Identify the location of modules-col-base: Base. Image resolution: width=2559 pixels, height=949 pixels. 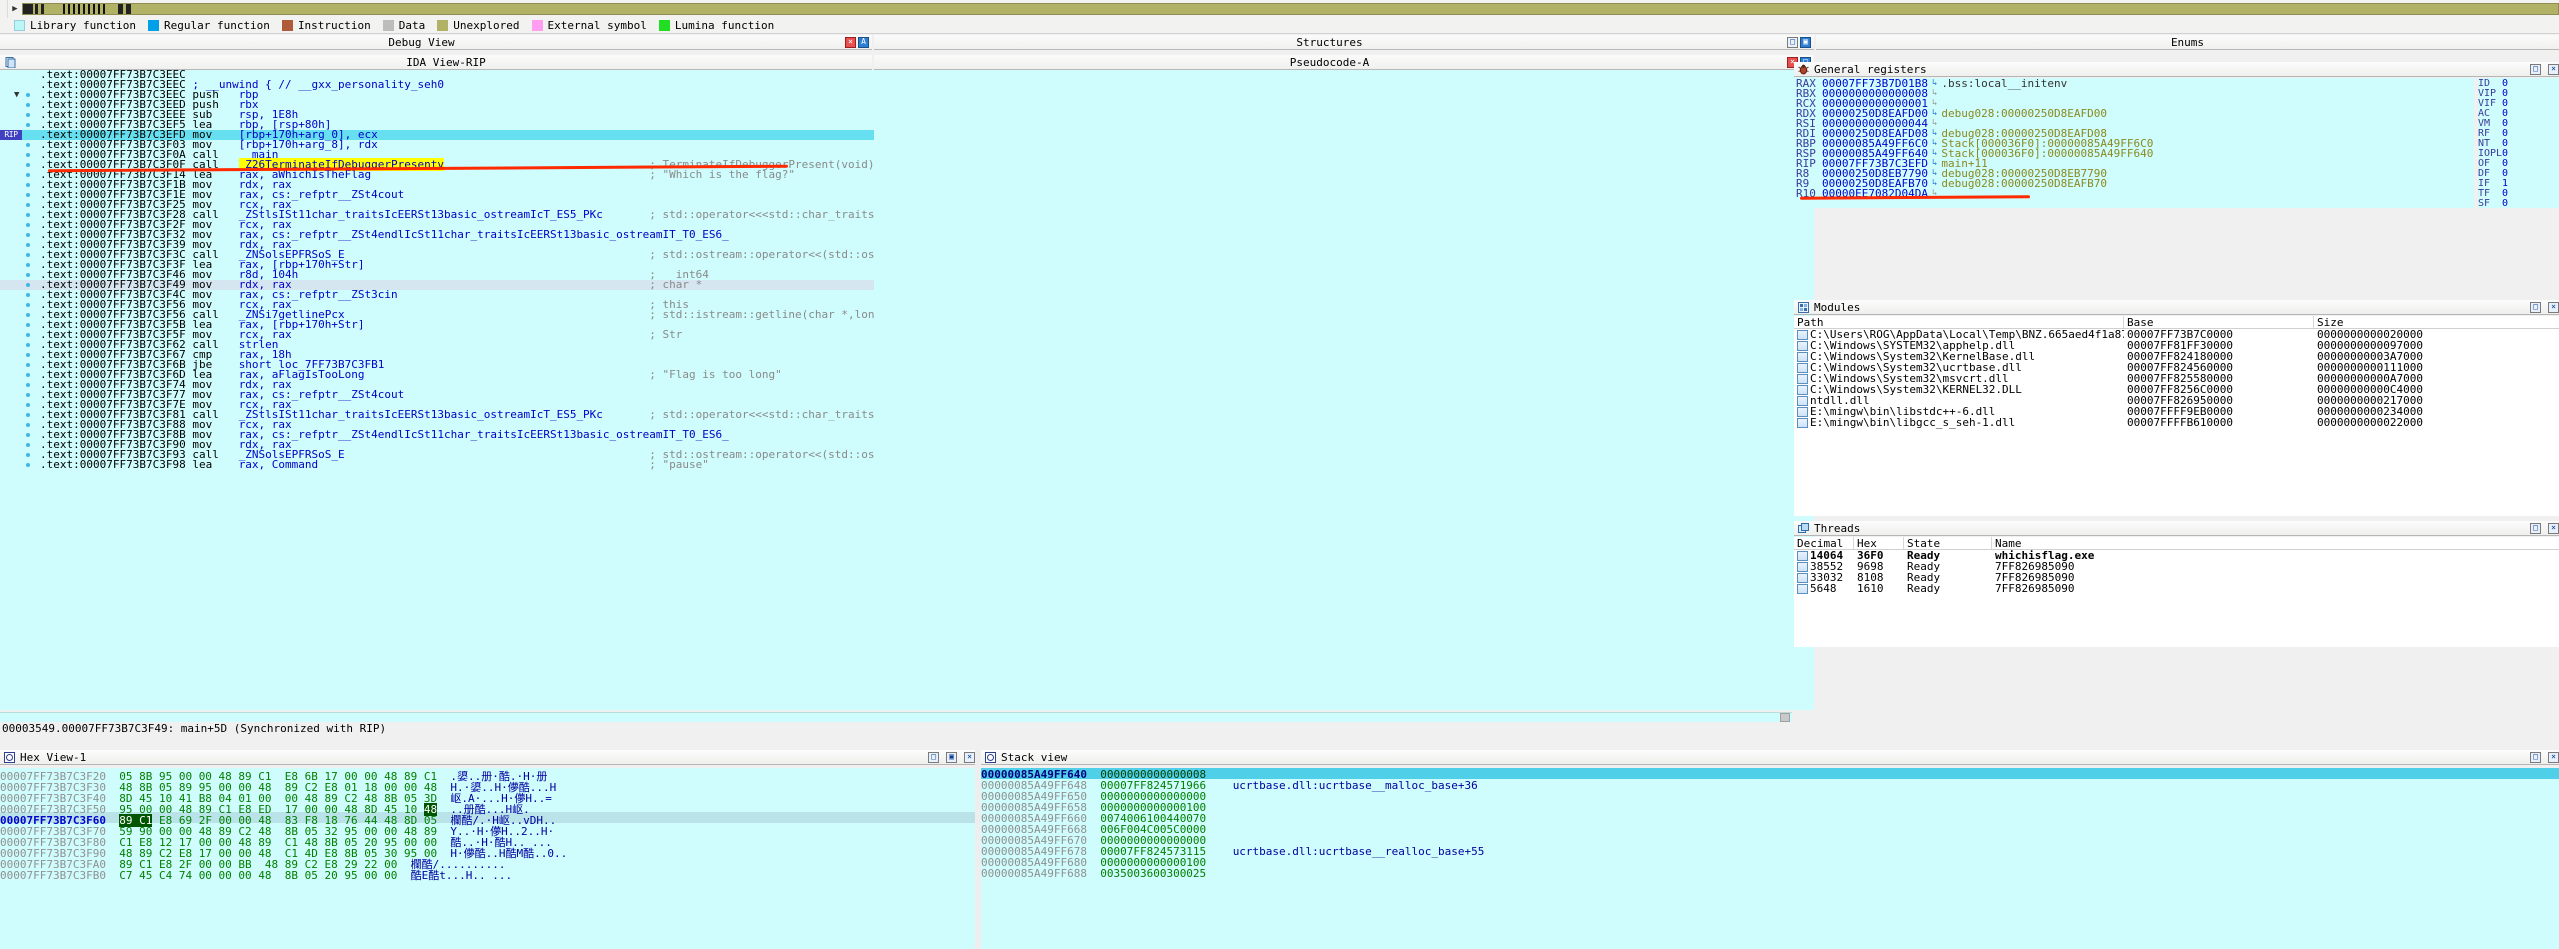
(2219, 322).